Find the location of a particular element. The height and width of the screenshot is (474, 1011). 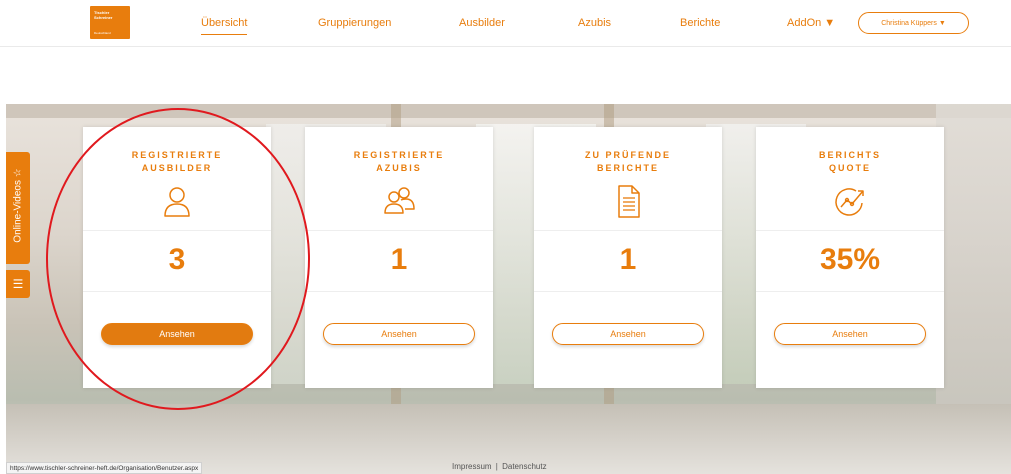

online-videos-tab: Online-Videos ☆ is located at coordinates (18, 208).